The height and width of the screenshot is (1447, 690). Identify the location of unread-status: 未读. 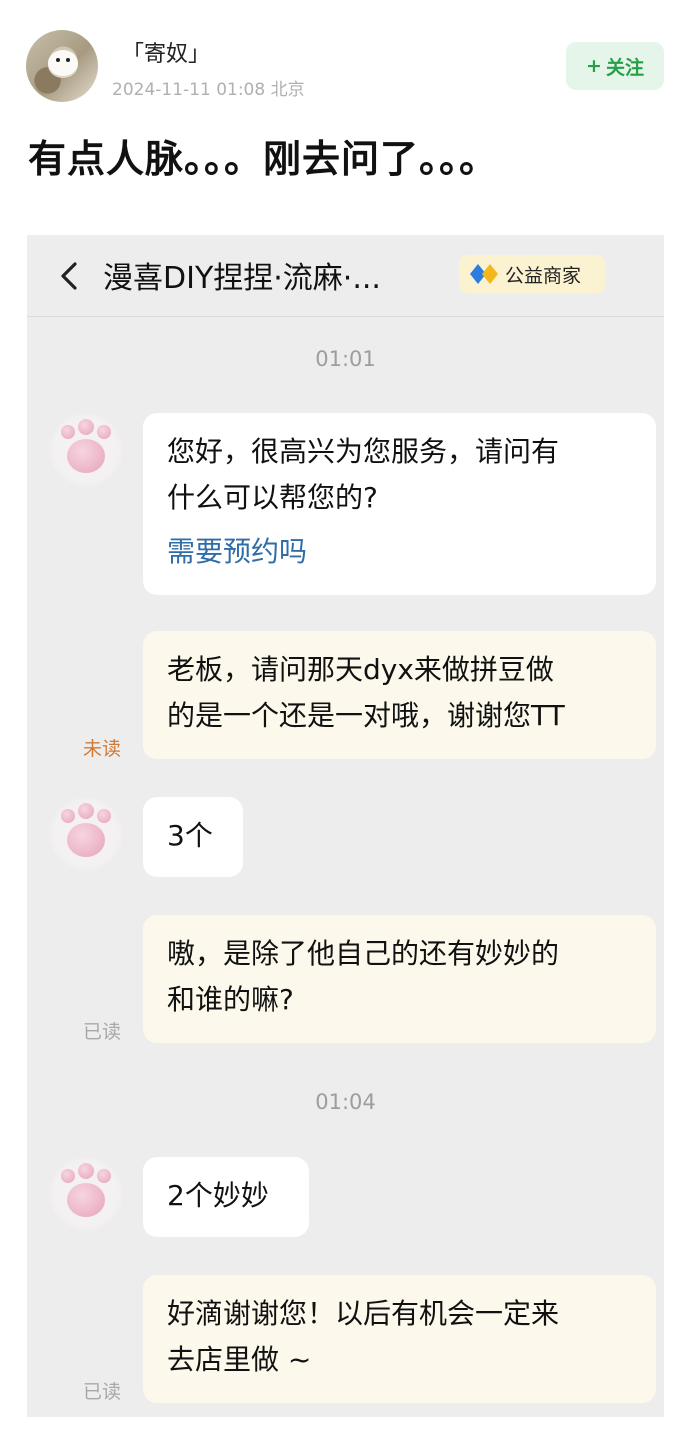
(102, 749).